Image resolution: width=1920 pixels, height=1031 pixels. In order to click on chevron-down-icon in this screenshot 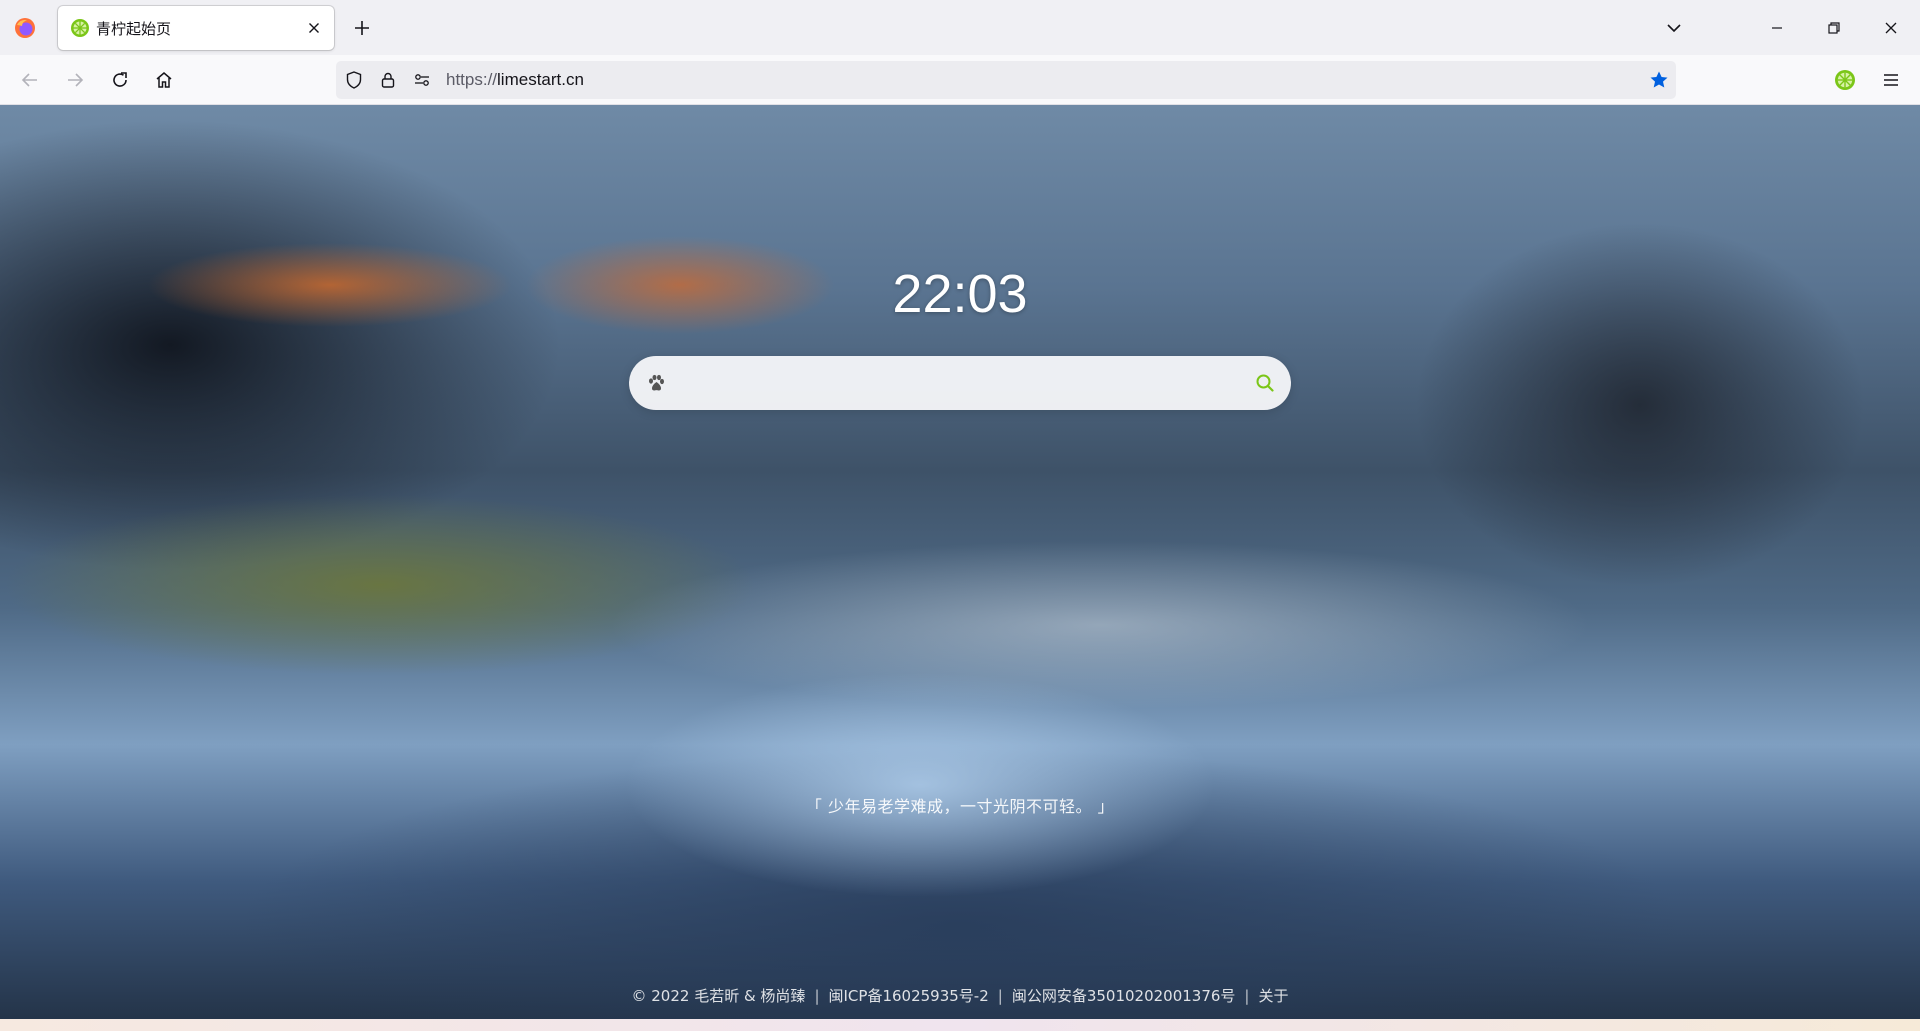, I will do `click(1674, 28)`.